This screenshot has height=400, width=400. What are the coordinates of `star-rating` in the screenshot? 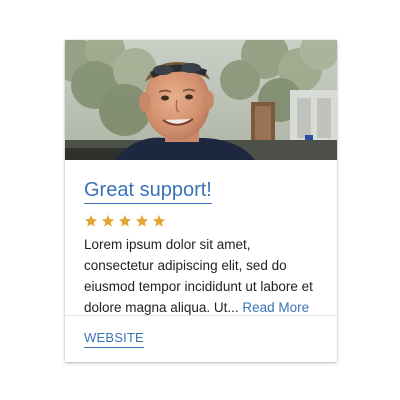 It's located at (204, 222).